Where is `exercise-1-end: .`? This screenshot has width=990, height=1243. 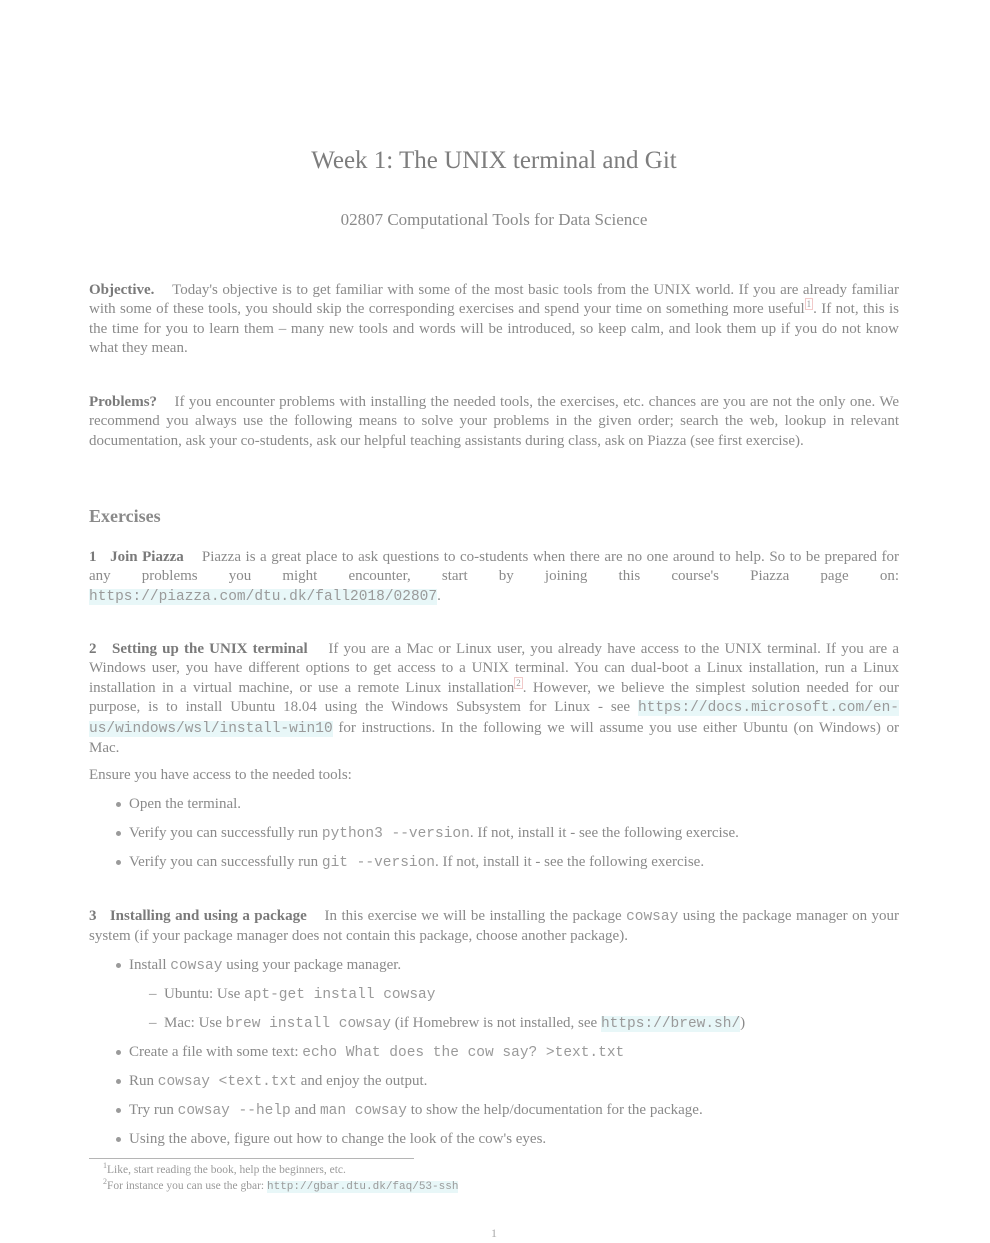 exercise-1-end: . is located at coordinates (439, 595).